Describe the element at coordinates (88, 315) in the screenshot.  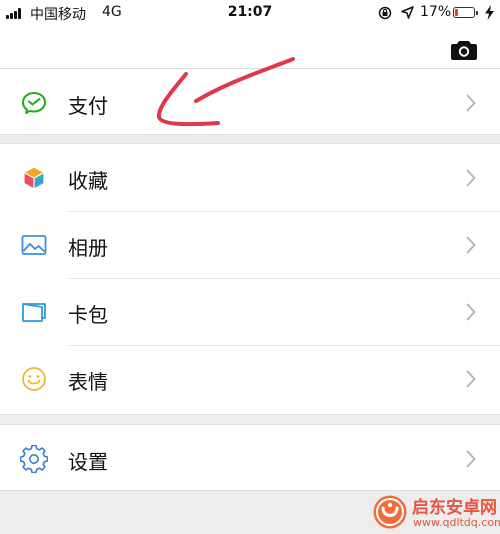
I see `menu-item-label: 卡包` at that location.